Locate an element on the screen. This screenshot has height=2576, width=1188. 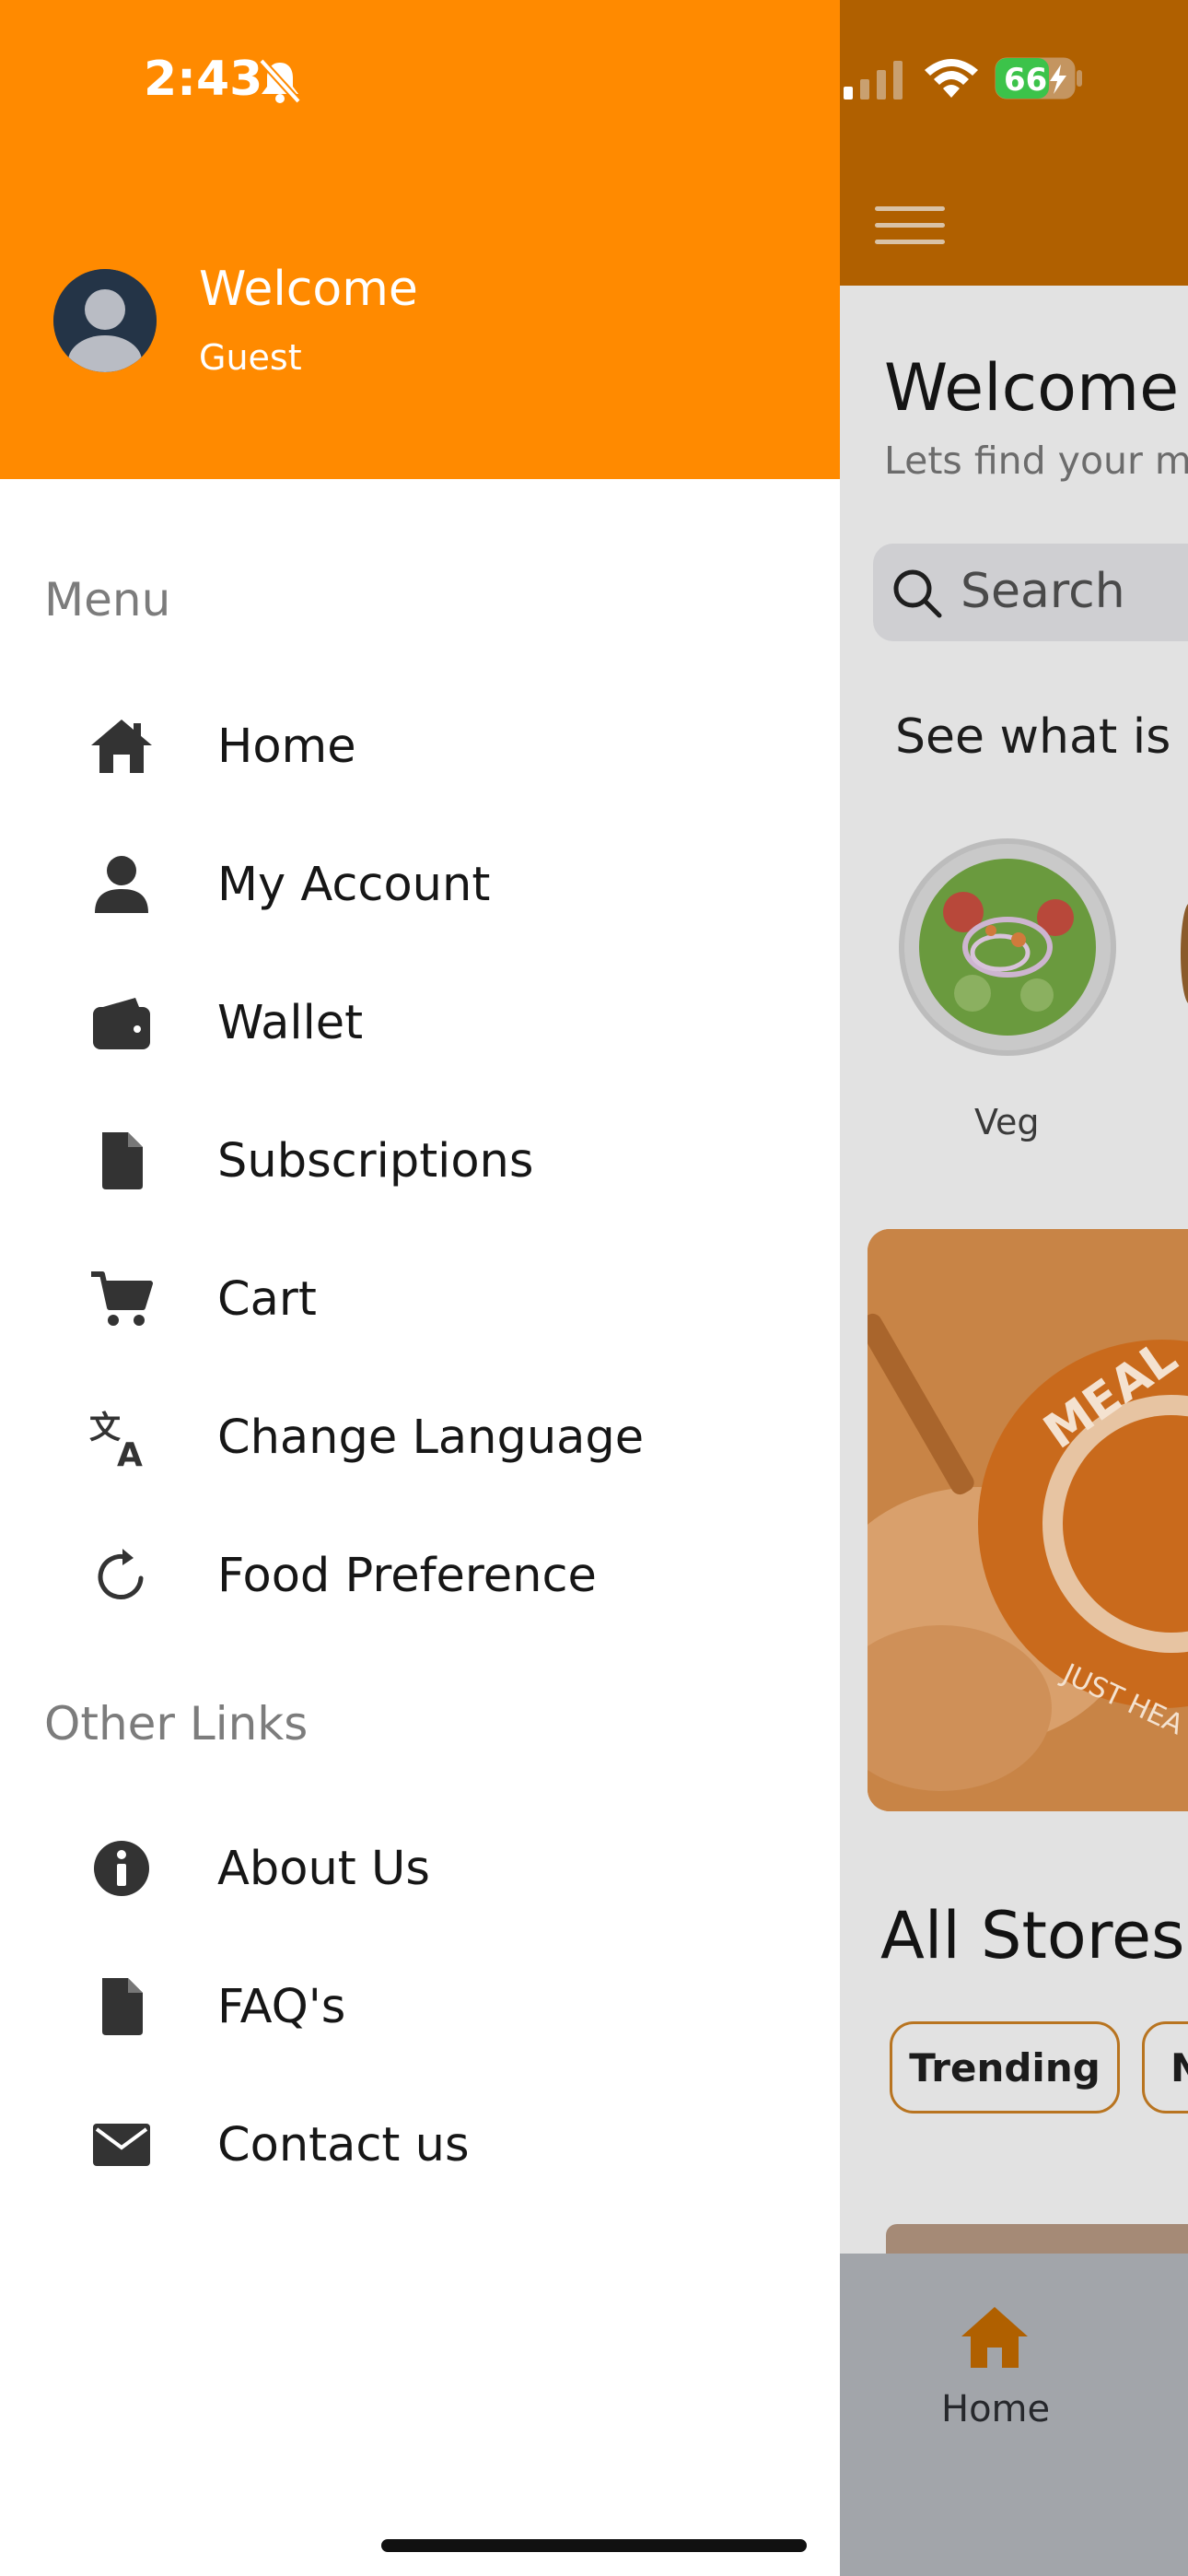
next-category-image is located at coordinates (1184, 953).